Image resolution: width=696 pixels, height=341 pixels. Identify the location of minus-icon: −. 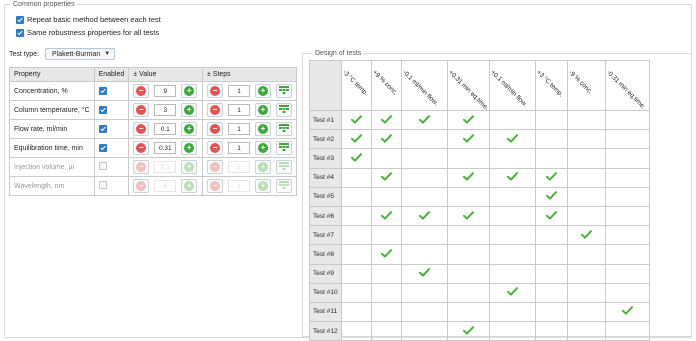
(141, 148).